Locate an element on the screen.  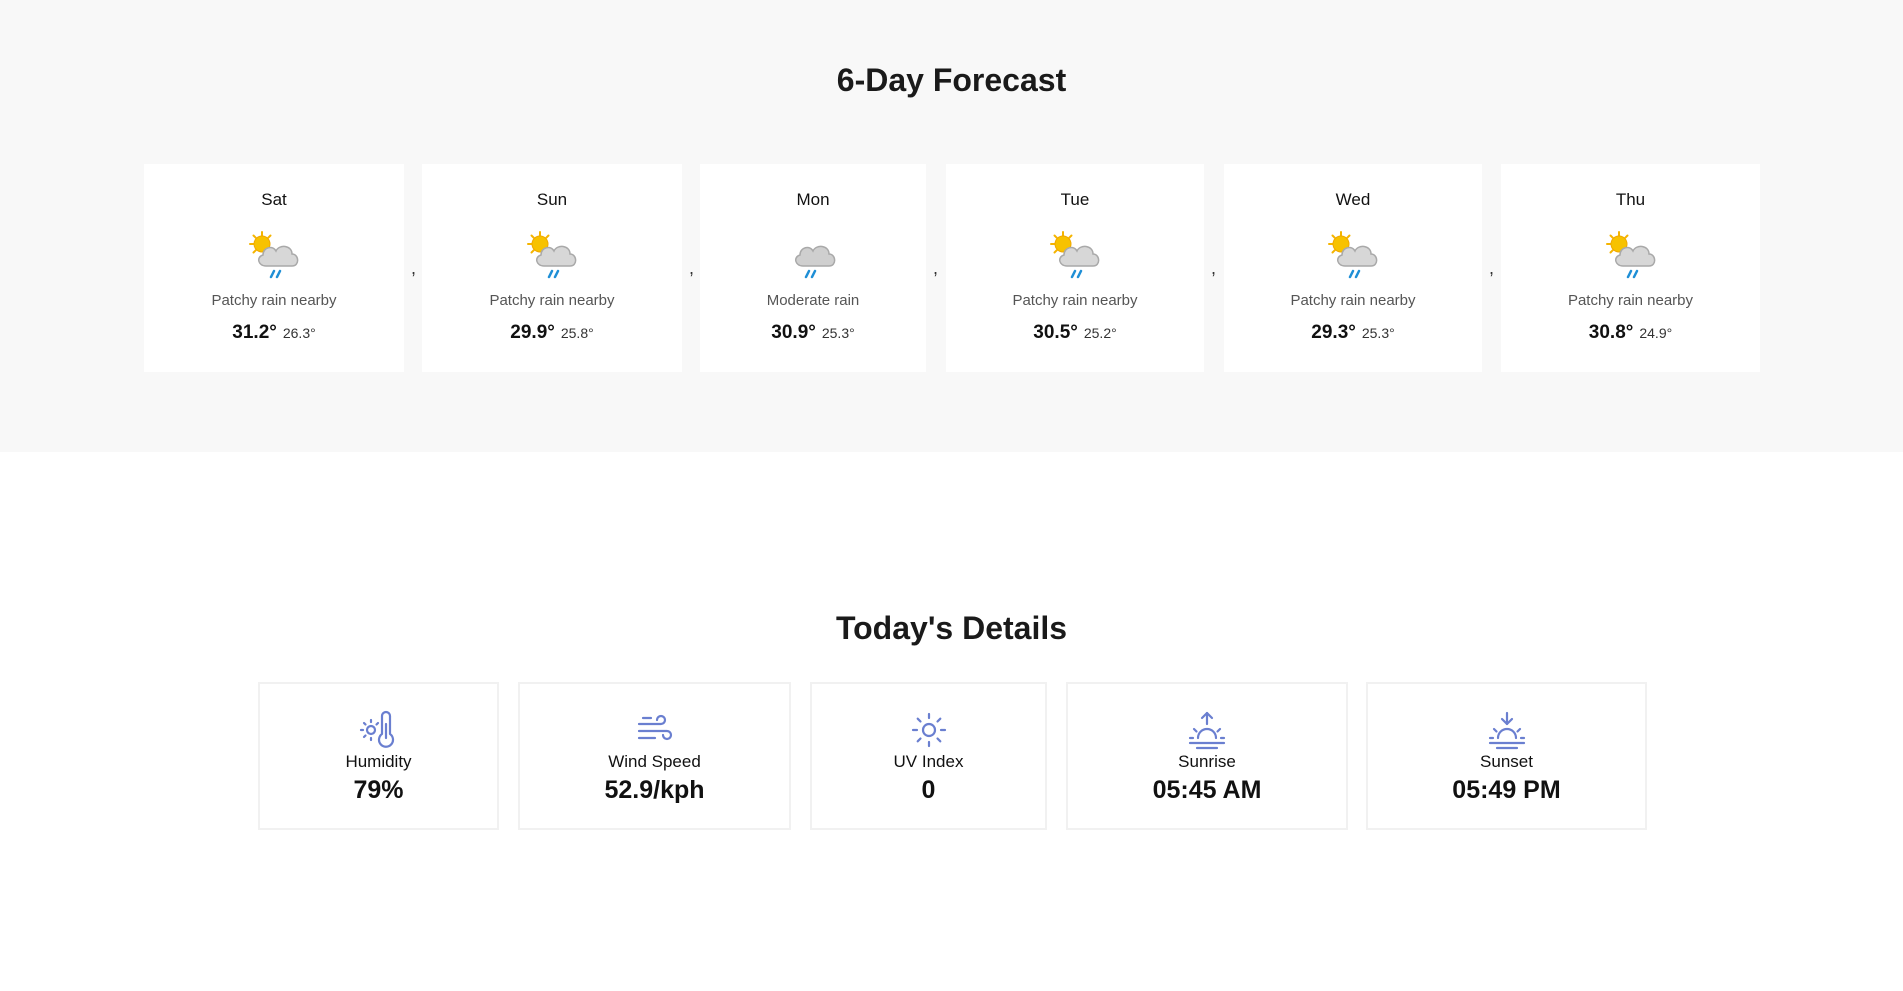
max-temp: 30.9° is located at coordinates (793, 332).